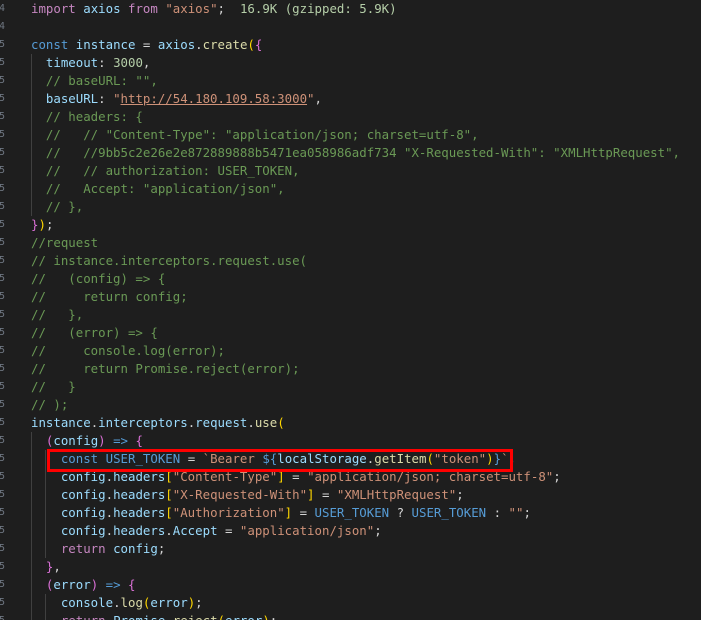  What do you see at coordinates (94, 81) in the screenshot?
I see `code-line: // baseURL: "",` at bounding box center [94, 81].